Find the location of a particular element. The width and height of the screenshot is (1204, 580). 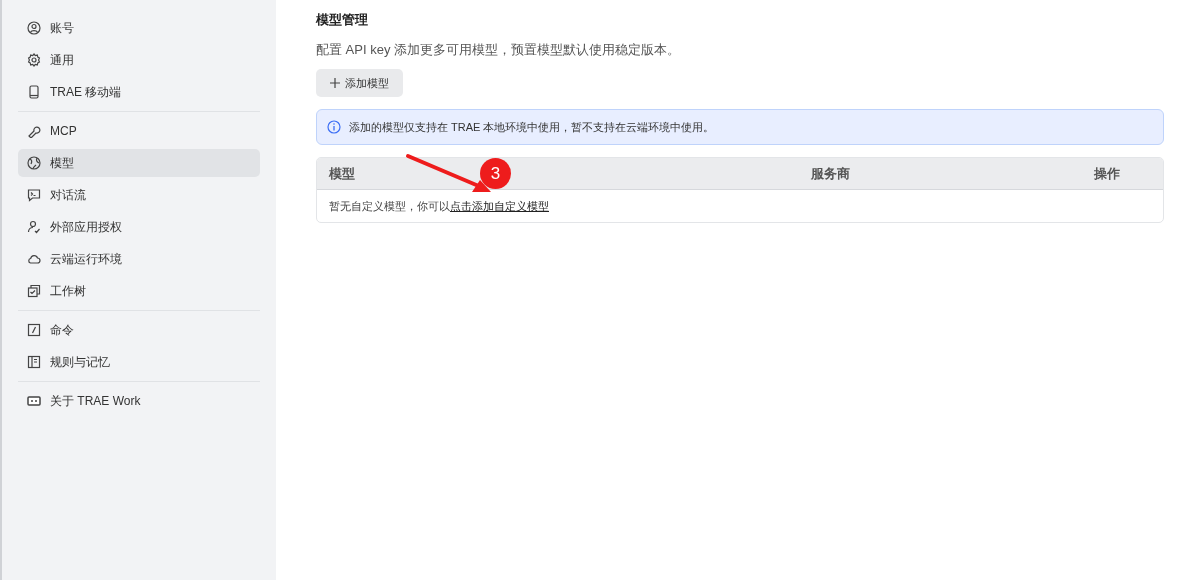

sidebar-item: 对话流 is located at coordinates (139, 195).